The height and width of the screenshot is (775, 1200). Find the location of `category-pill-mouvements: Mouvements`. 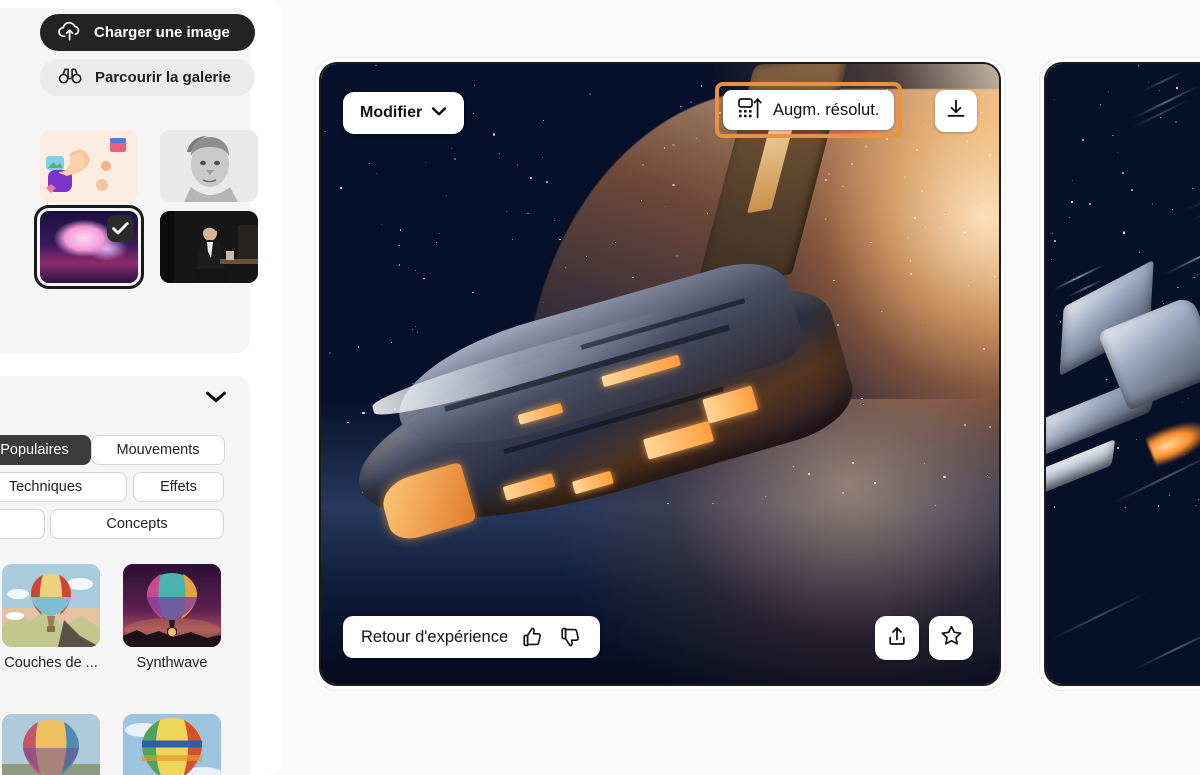

category-pill-mouvements: Mouvements is located at coordinates (158, 450).